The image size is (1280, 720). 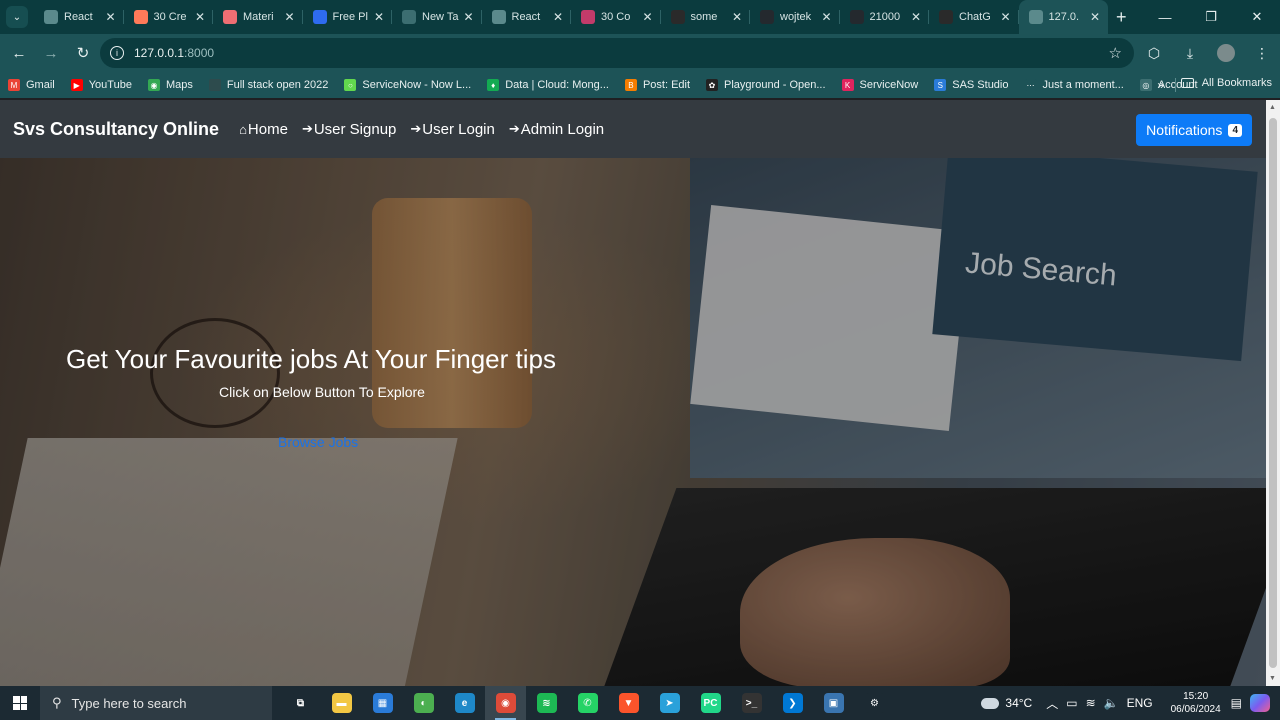 What do you see at coordinates (1194, 130) in the screenshot?
I see `notifications-button: Notifications 4` at bounding box center [1194, 130].